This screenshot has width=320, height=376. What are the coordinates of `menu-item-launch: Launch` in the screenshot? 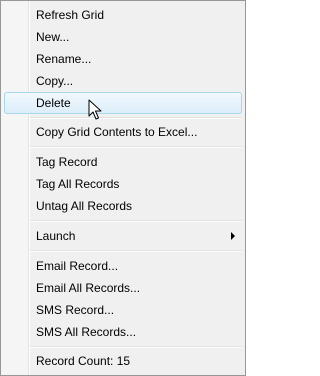 It's located at (123, 236).